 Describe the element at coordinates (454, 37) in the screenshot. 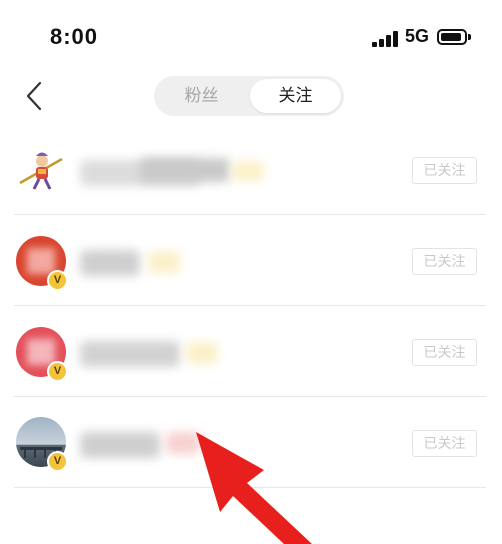

I see `battery-icon` at that location.